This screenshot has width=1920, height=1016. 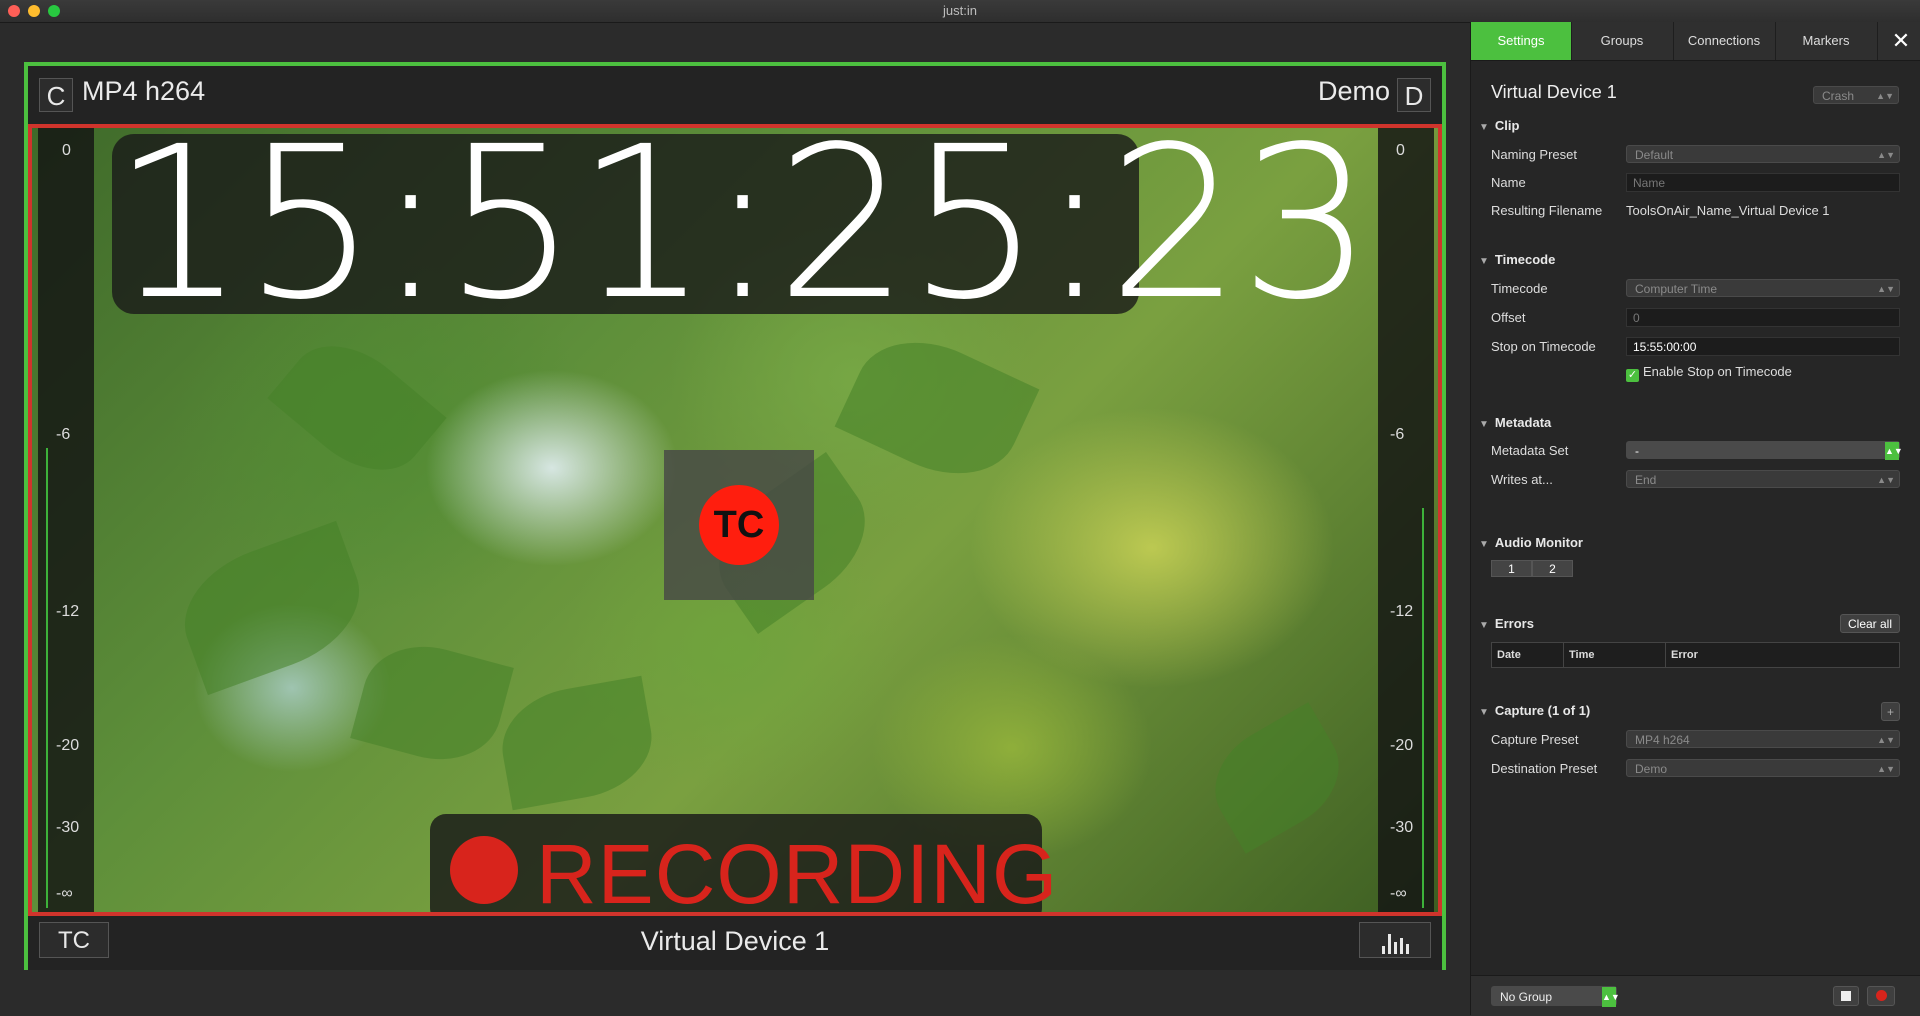 What do you see at coordinates (1526, 997) in the screenshot?
I see `group-value: No Group` at bounding box center [1526, 997].